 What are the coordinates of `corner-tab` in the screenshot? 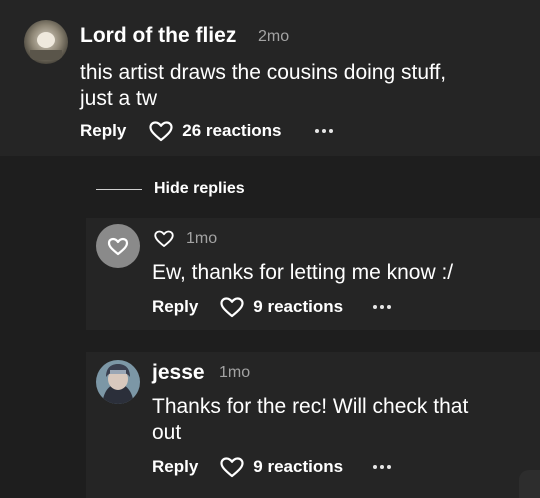 It's located at (529, 484).